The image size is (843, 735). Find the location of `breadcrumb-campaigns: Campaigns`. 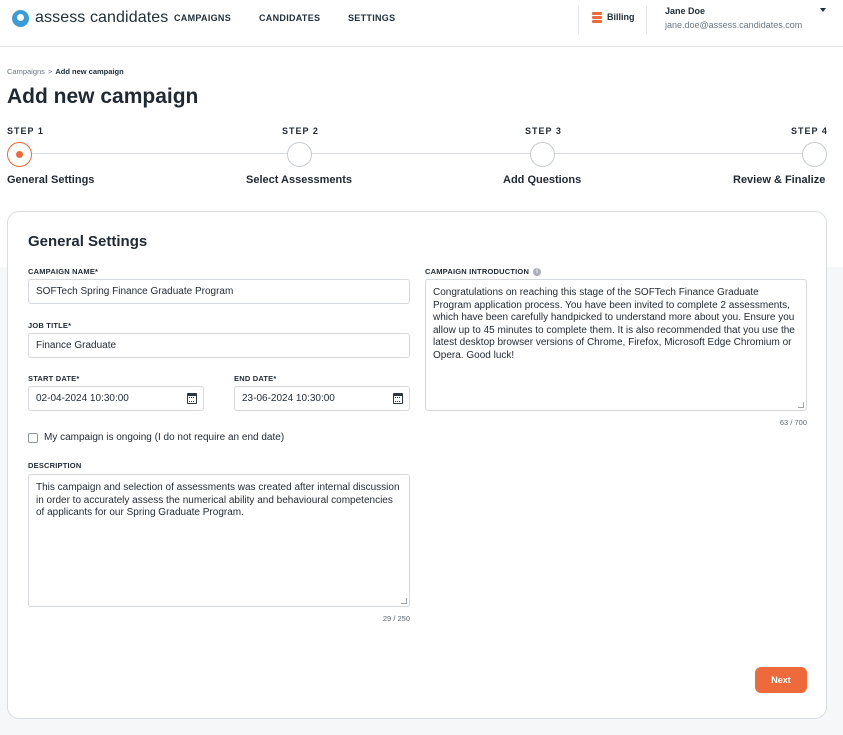

breadcrumb-campaigns: Campaigns is located at coordinates (26, 71).